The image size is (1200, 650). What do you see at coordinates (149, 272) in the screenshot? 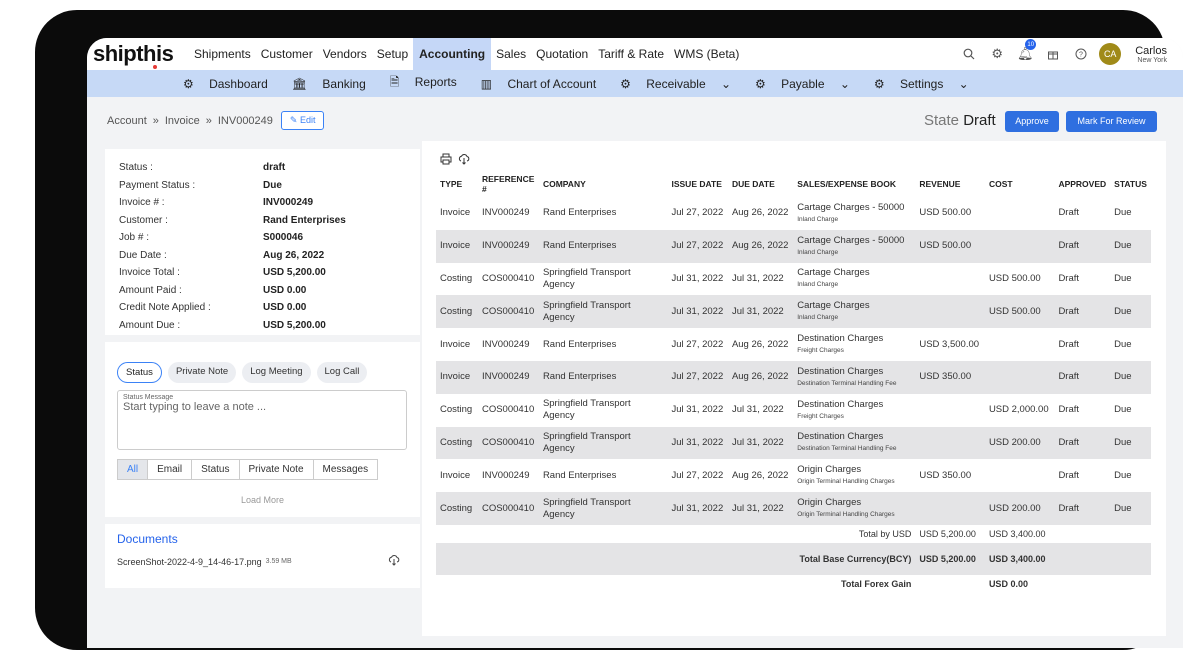
I see `info-key: Invoice Total :` at bounding box center [149, 272].